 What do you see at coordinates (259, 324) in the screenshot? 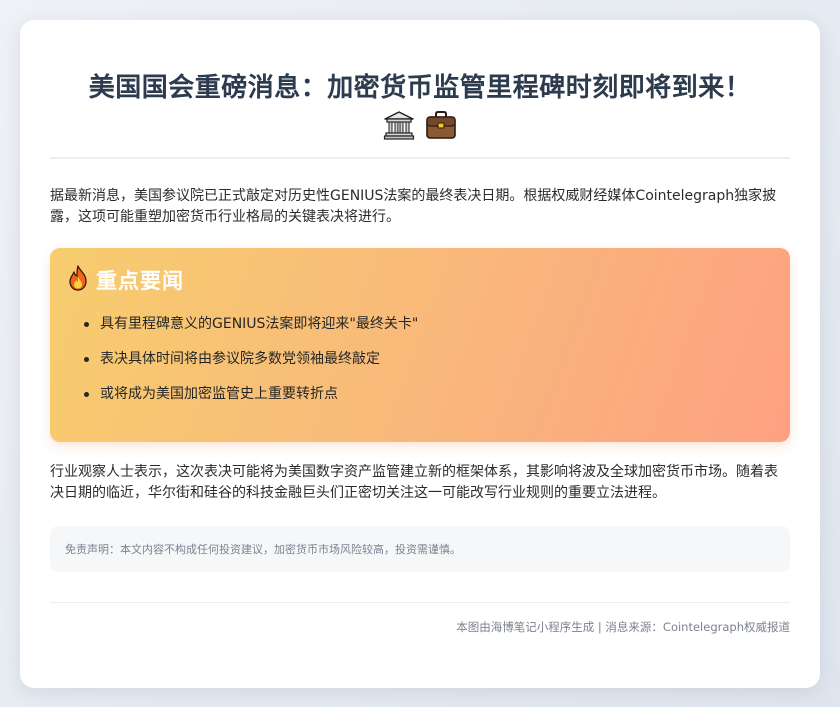
I see `list-item-text: 具有里程碑意义的GENIUS法案即将迎来"最终关卡"` at bounding box center [259, 324].